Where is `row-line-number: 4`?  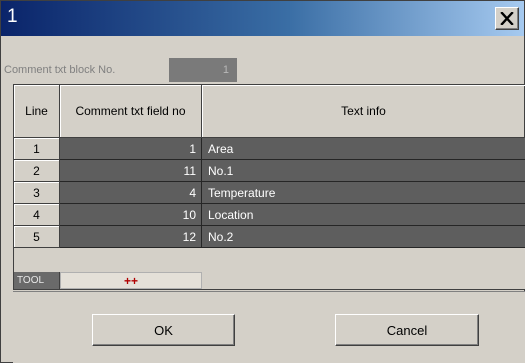
row-line-number: 4 is located at coordinates (37, 215).